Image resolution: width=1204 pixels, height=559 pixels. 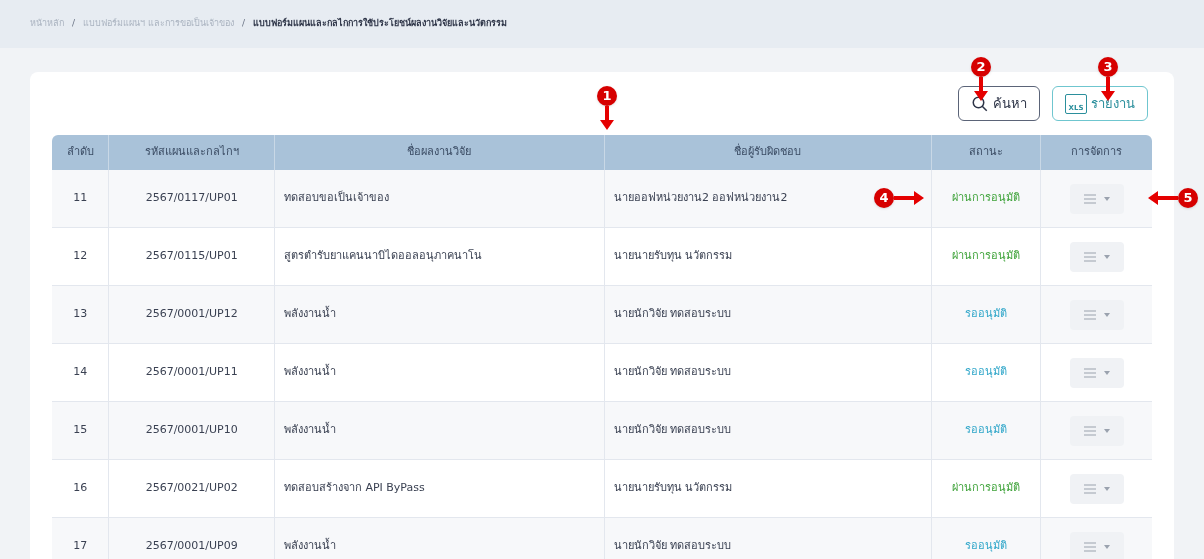 What do you see at coordinates (81, 372) in the screenshot?
I see `table-cell: 14` at bounding box center [81, 372].